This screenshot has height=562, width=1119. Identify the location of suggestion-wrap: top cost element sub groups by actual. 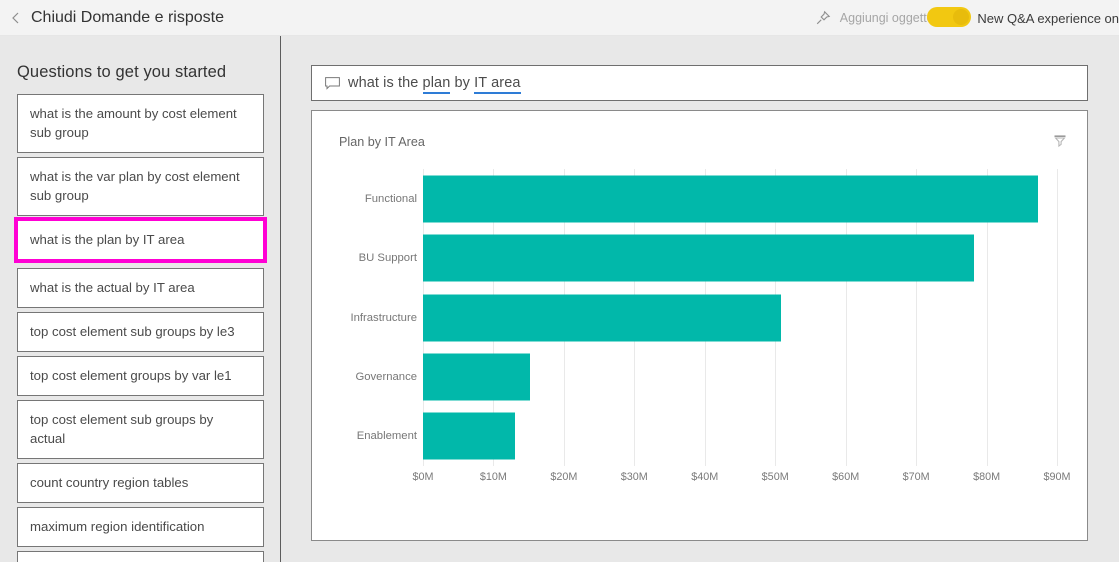
(140, 429).